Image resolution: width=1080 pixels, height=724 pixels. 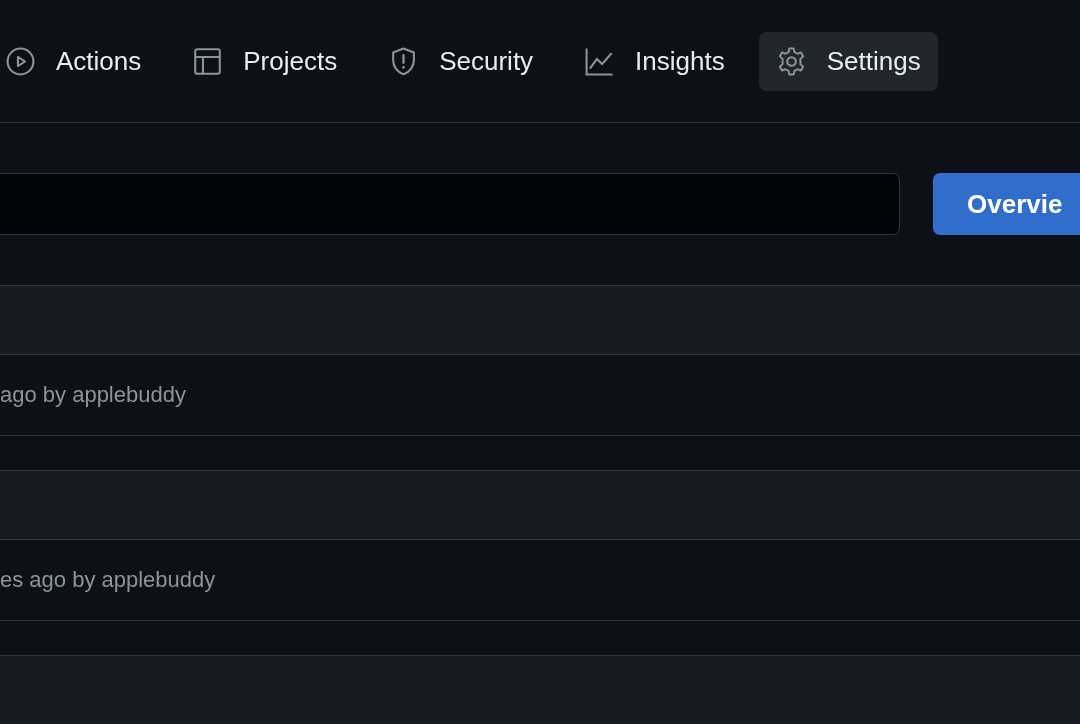 What do you see at coordinates (108, 580) in the screenshot?
I see `commit-meta: es ago by applebuddy` at bounding box center [108, 580].